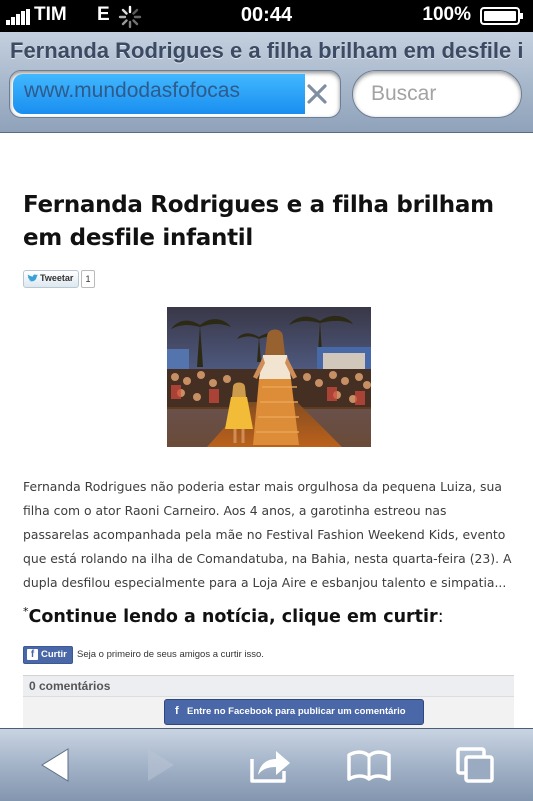  I want to click on browser-toolbar, so click(266, 764).